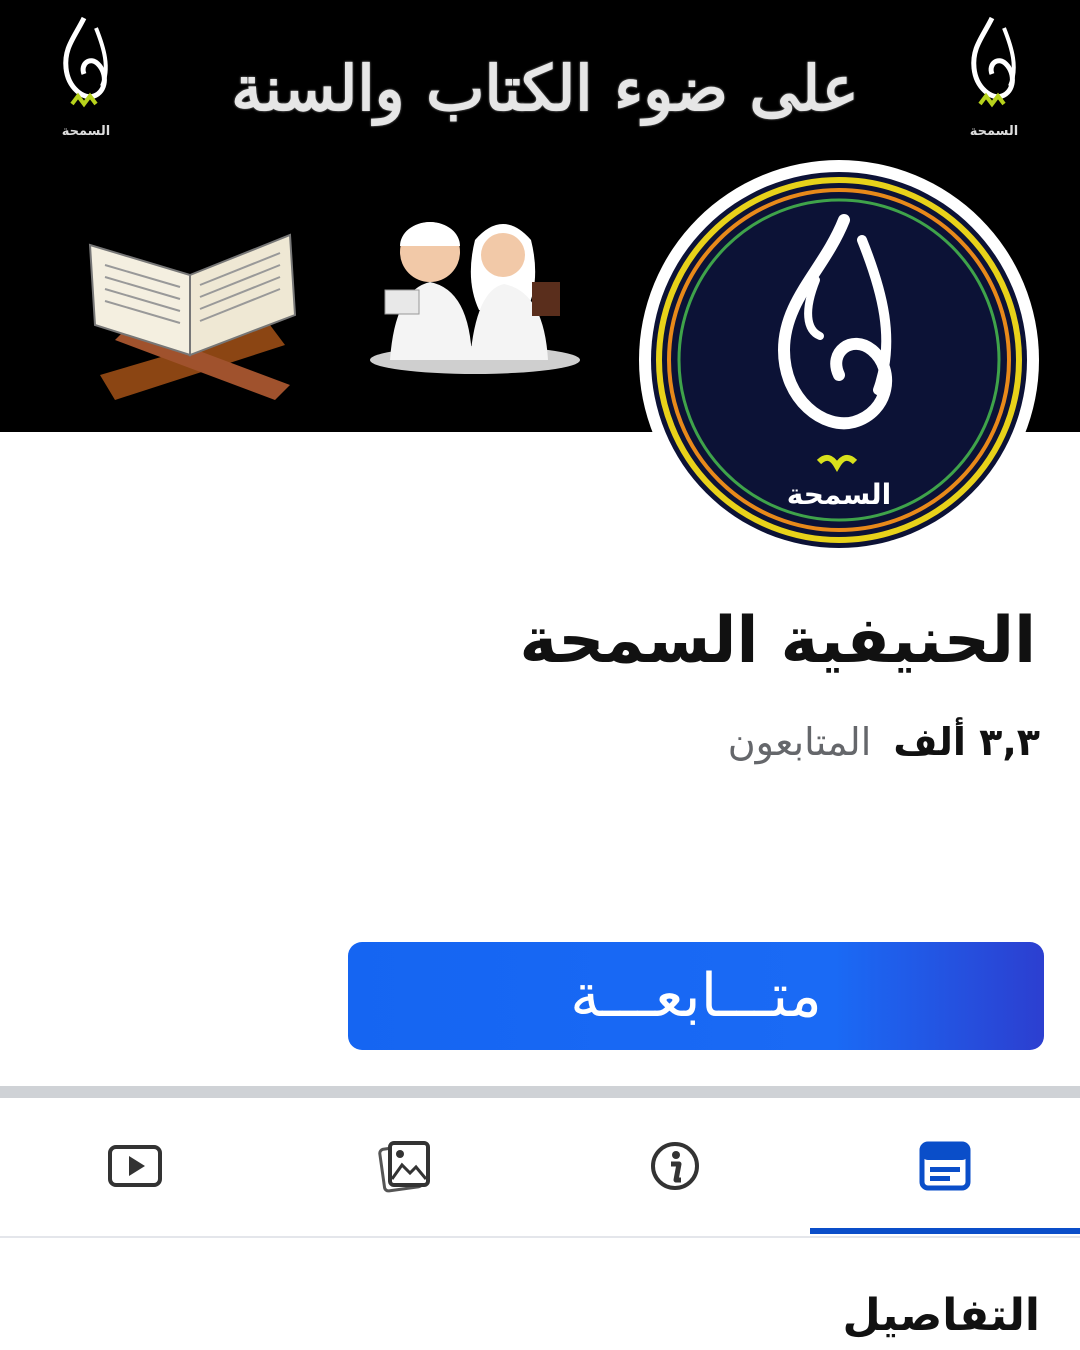 The image size is (1080, 1350). Describe the element at coordinates (799, 742) in the screenshot. I see `followers-label: المتابعون` at that location.